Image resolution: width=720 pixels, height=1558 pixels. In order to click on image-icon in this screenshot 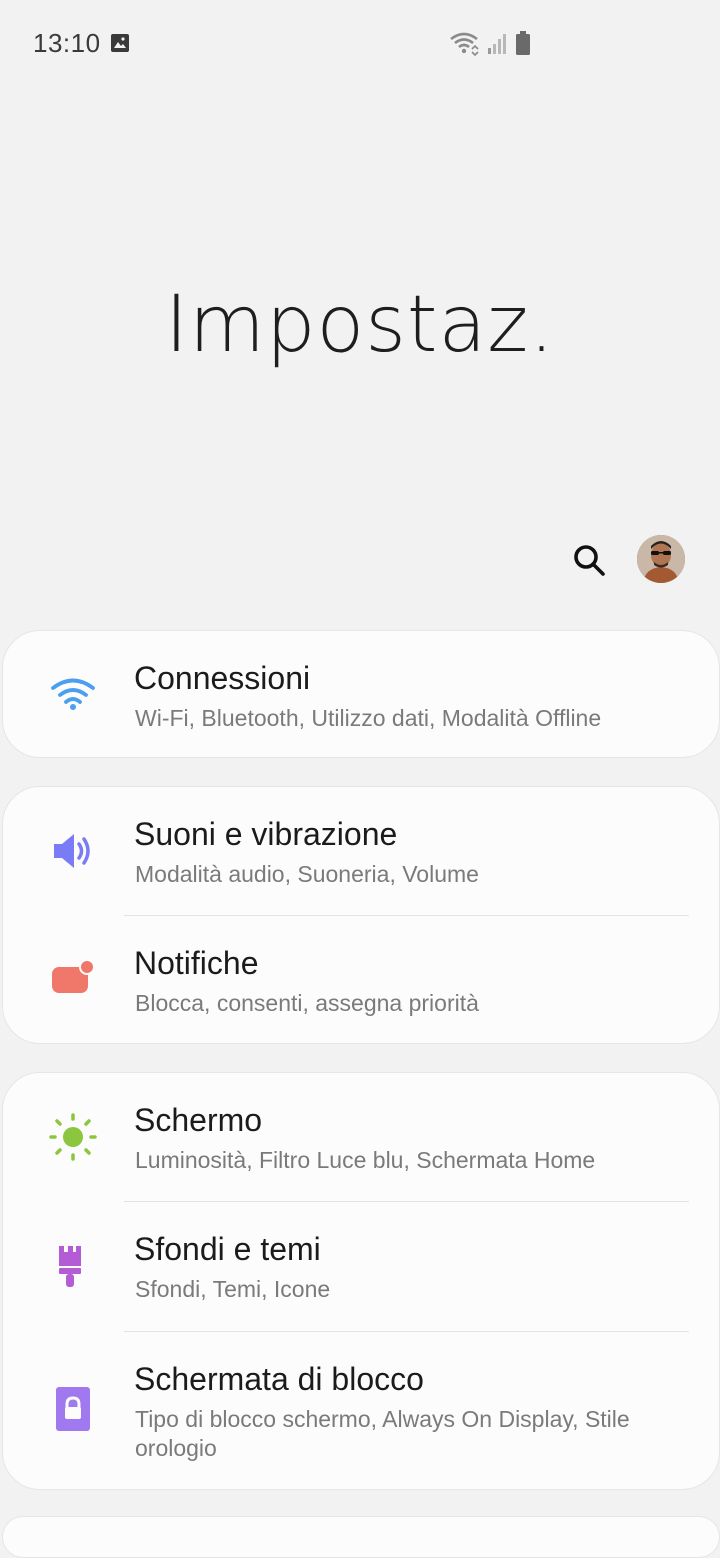, I will do `click(120, 43)`.